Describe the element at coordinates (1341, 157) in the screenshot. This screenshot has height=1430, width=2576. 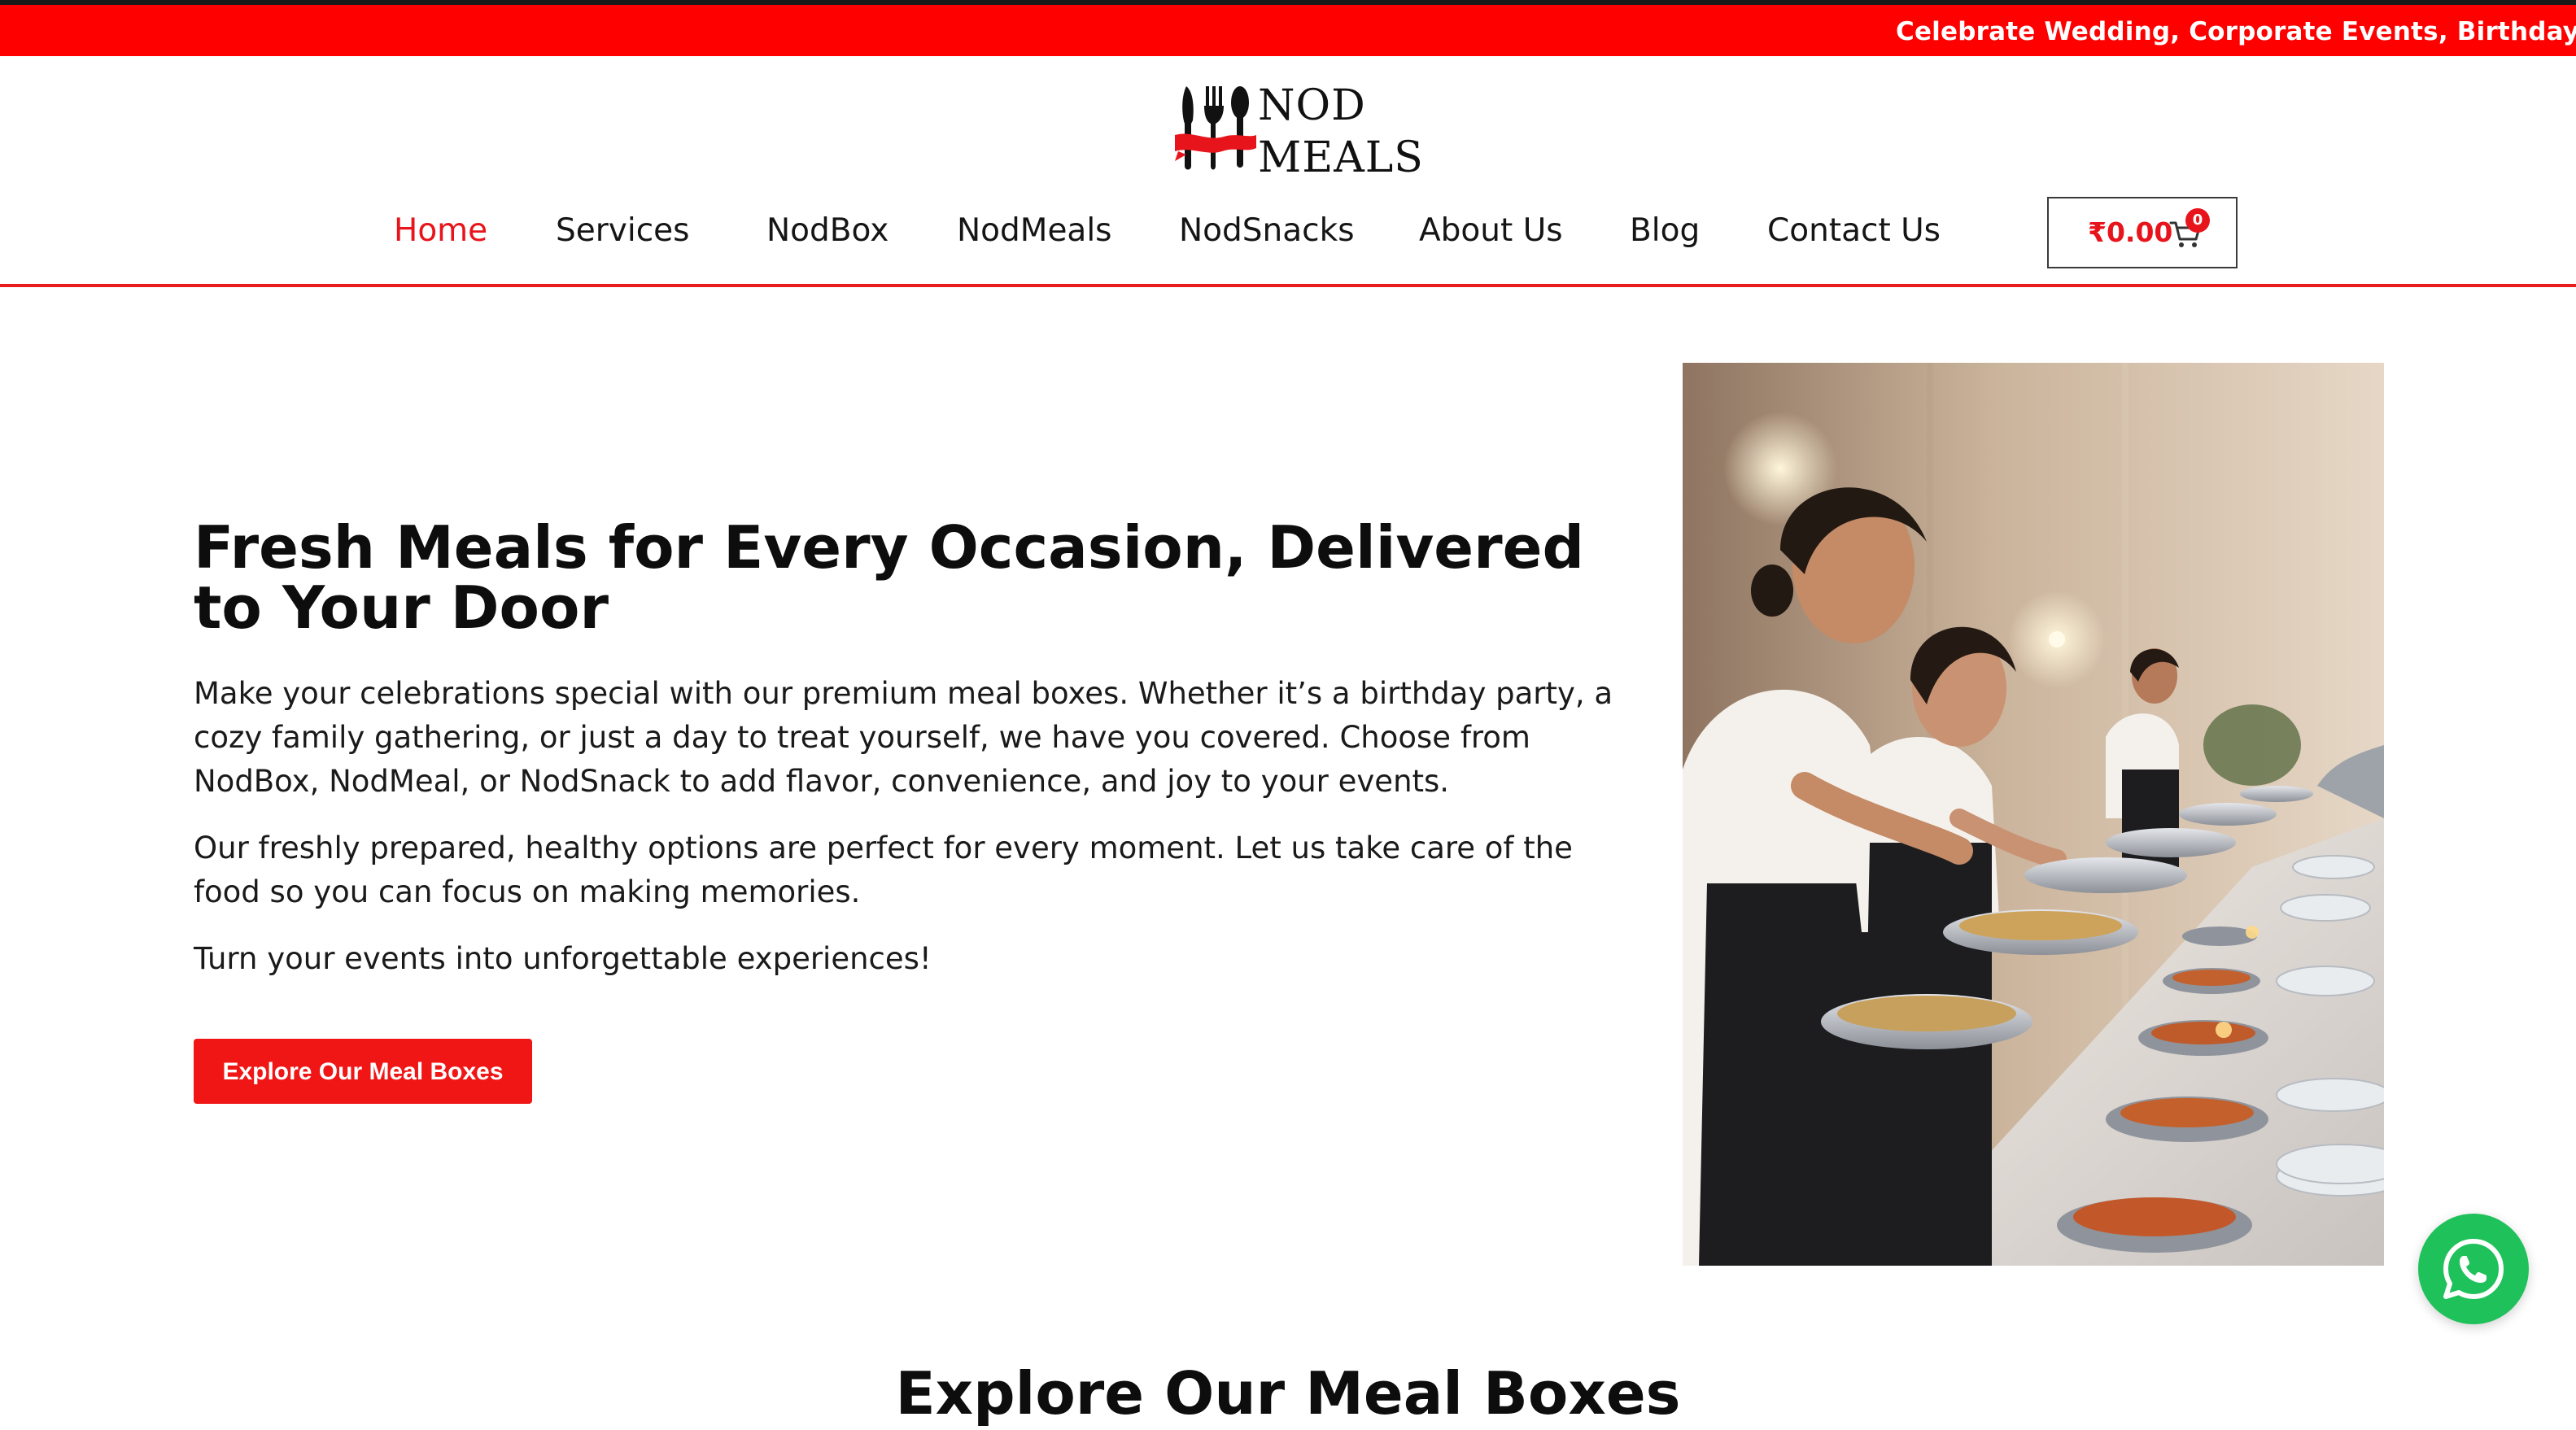
I see `logo-line-2: MEALS` at that location.